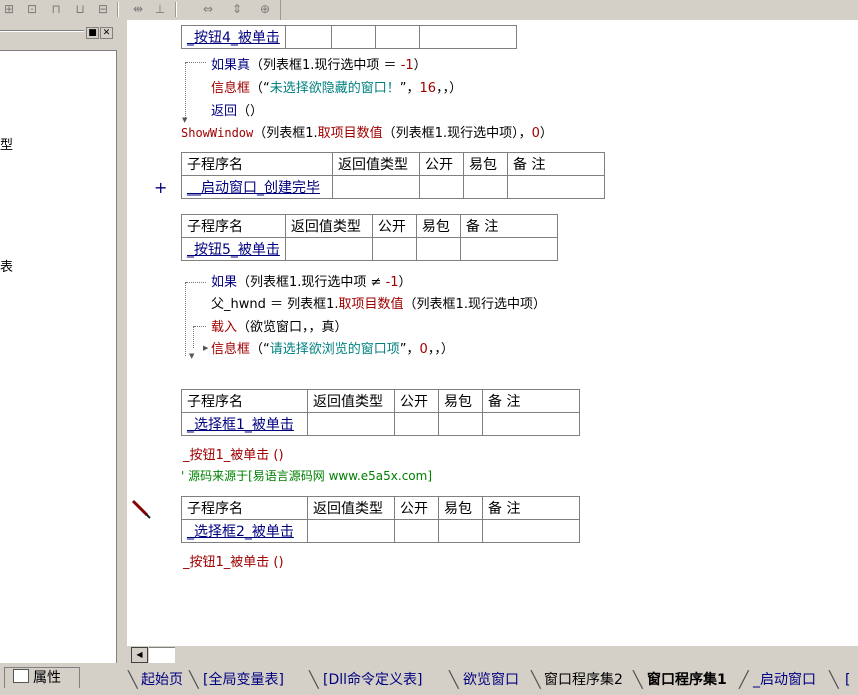  I want to click on flow-arrow-icon: ▶, so click(206, 348).